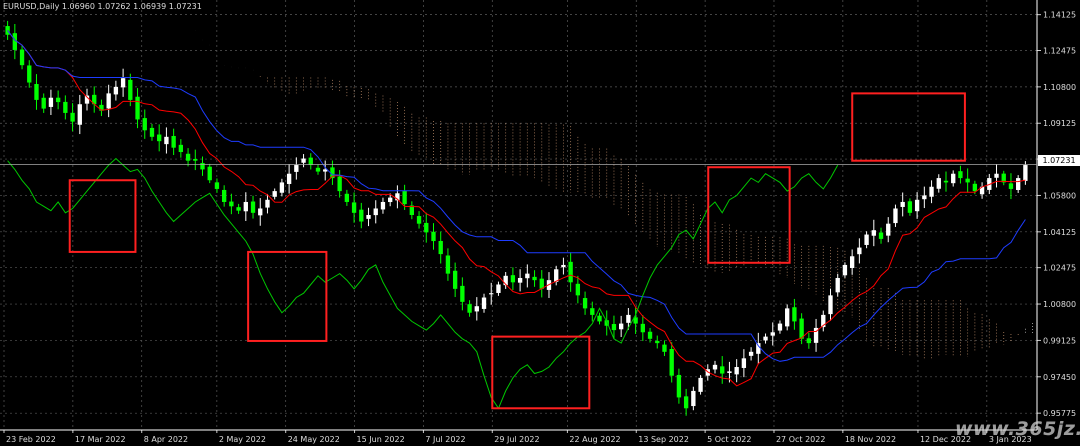 This screenshot has height=446, width=1080. What do you see at coordinates (729, 439) in the screenshot?
I see `x-tick-label: 5 Oct 2022` at bounding box center [729, 439].